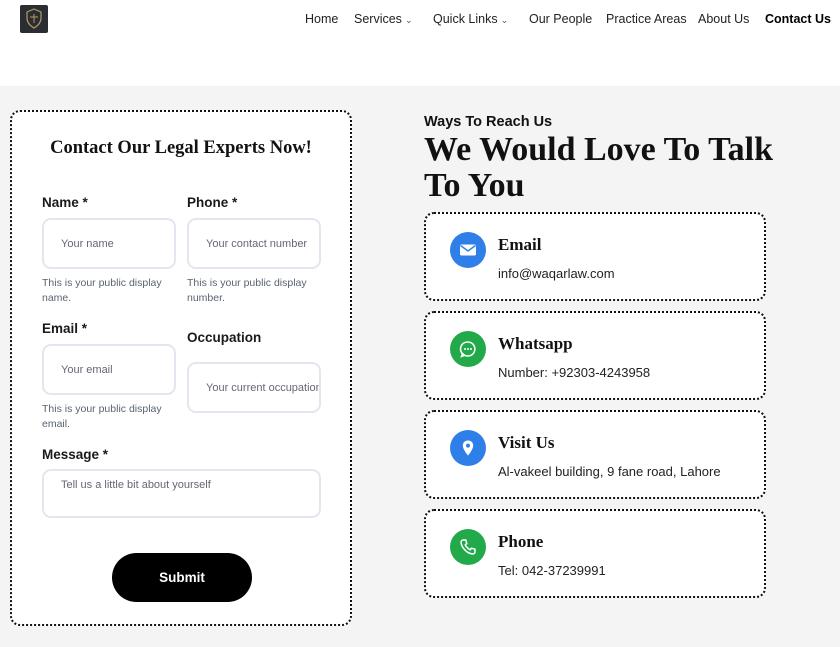 The height and width of the screenshot is (647, 840). Describe the element at coordinates (181, 493) in the screenshot. I see `message-textarea` at that location.